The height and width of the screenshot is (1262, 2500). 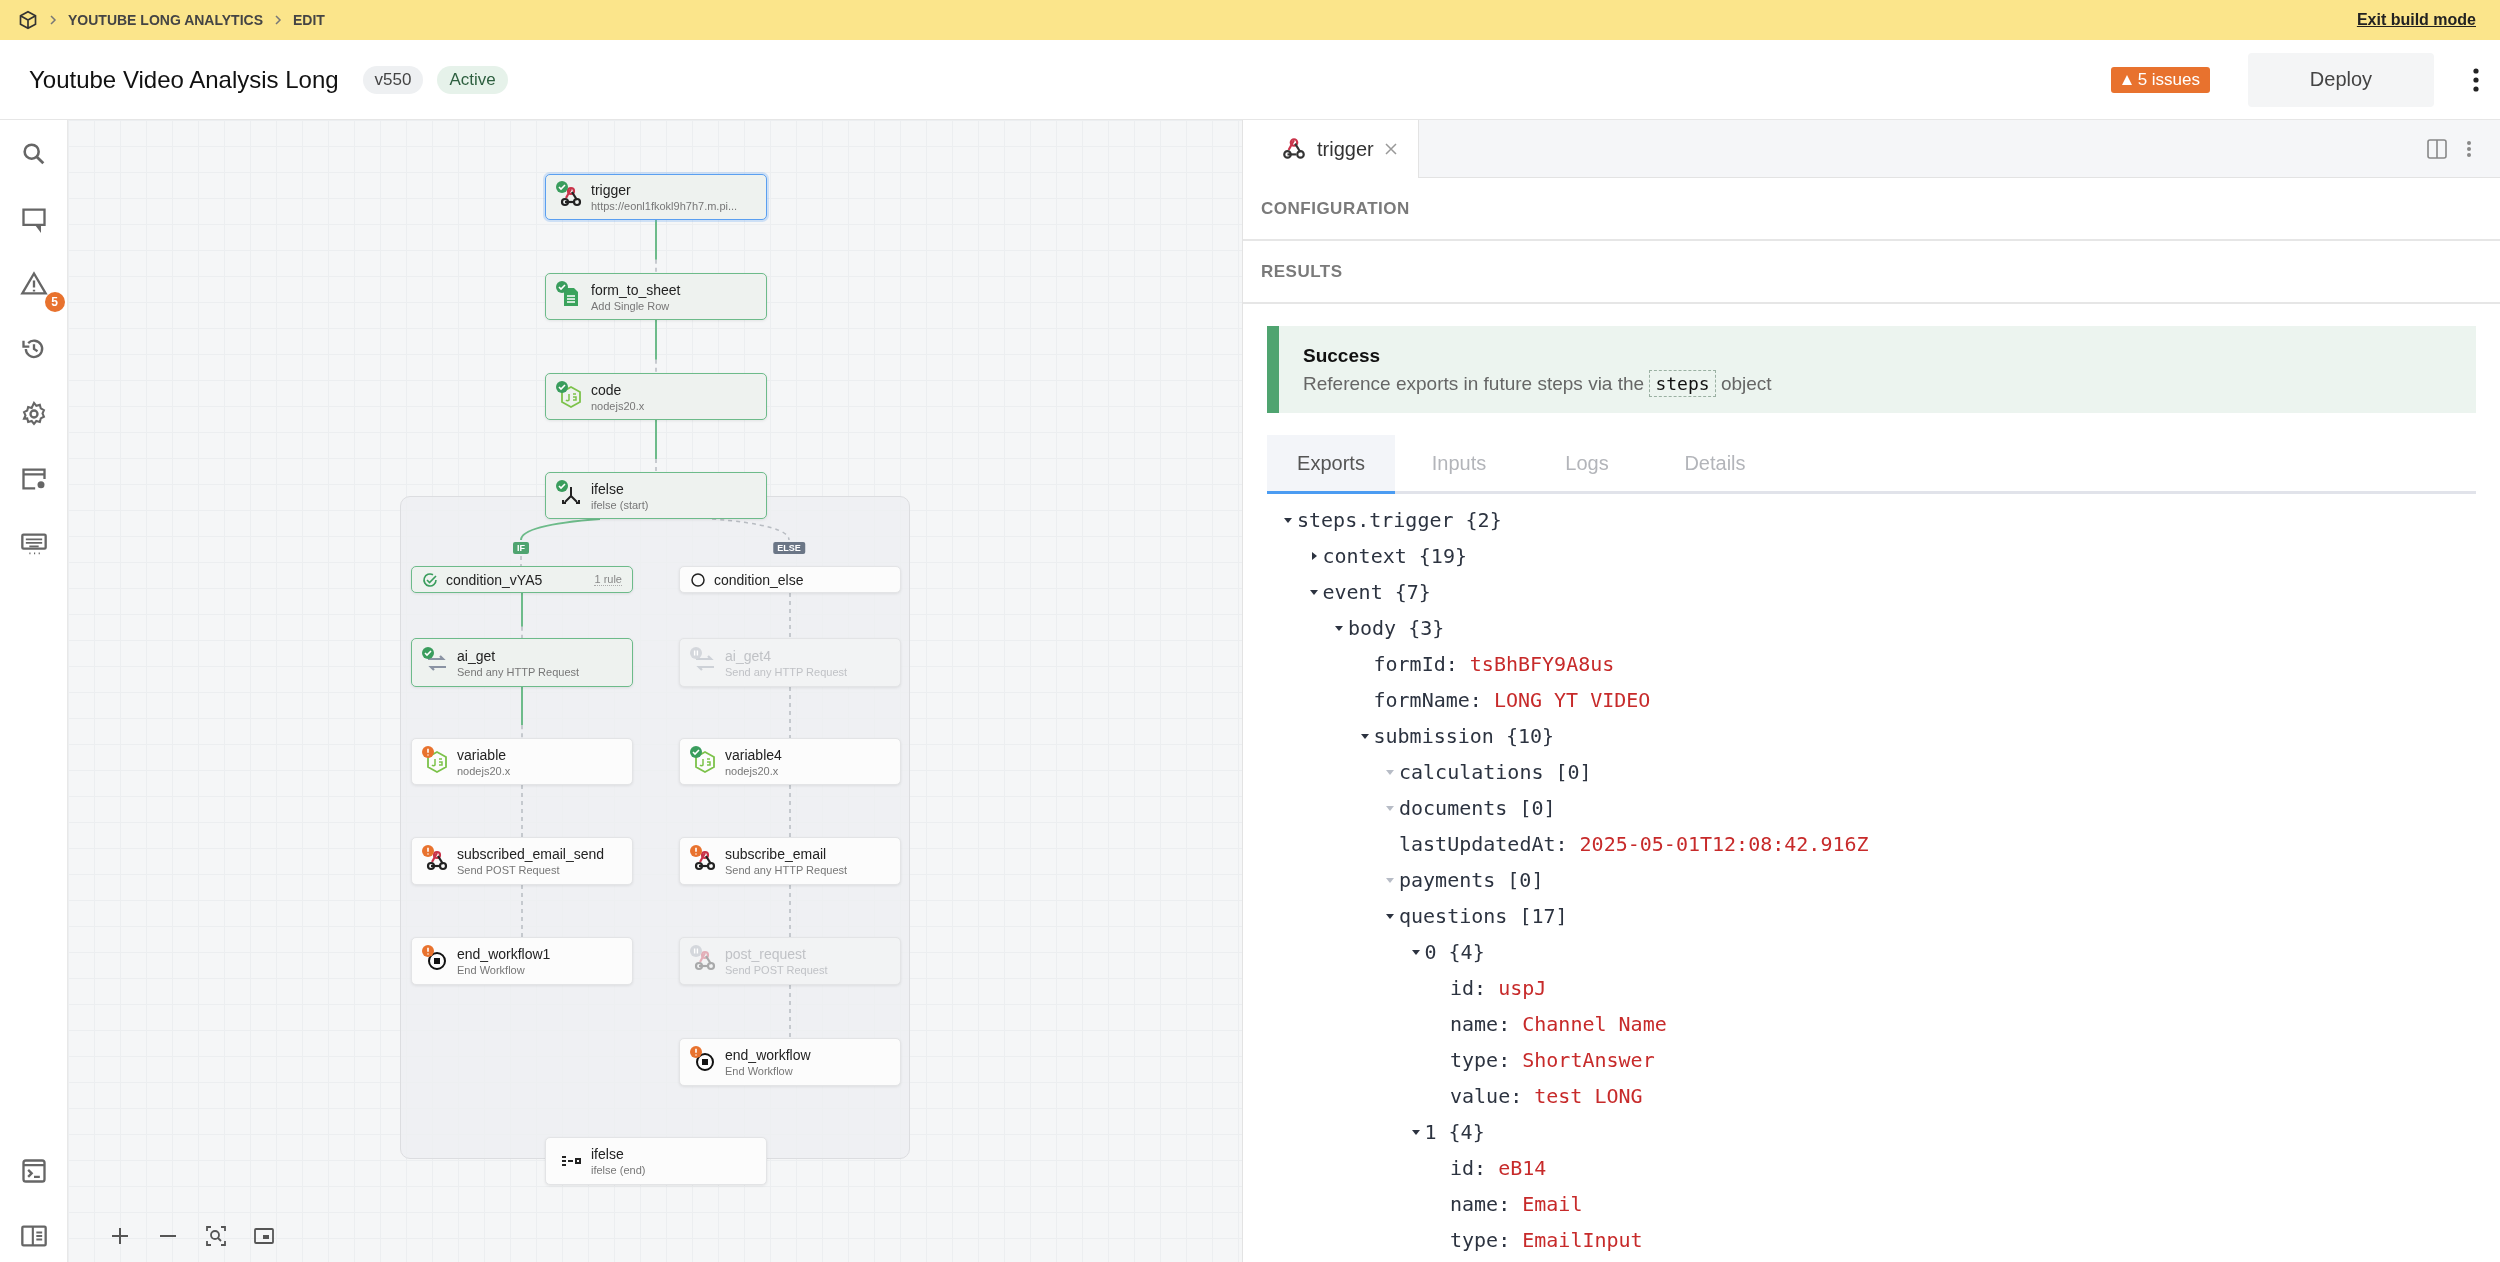 I want to click on tree-value: 2025-05-01T12:08:42.916Z, so click(x=1724, y=844).